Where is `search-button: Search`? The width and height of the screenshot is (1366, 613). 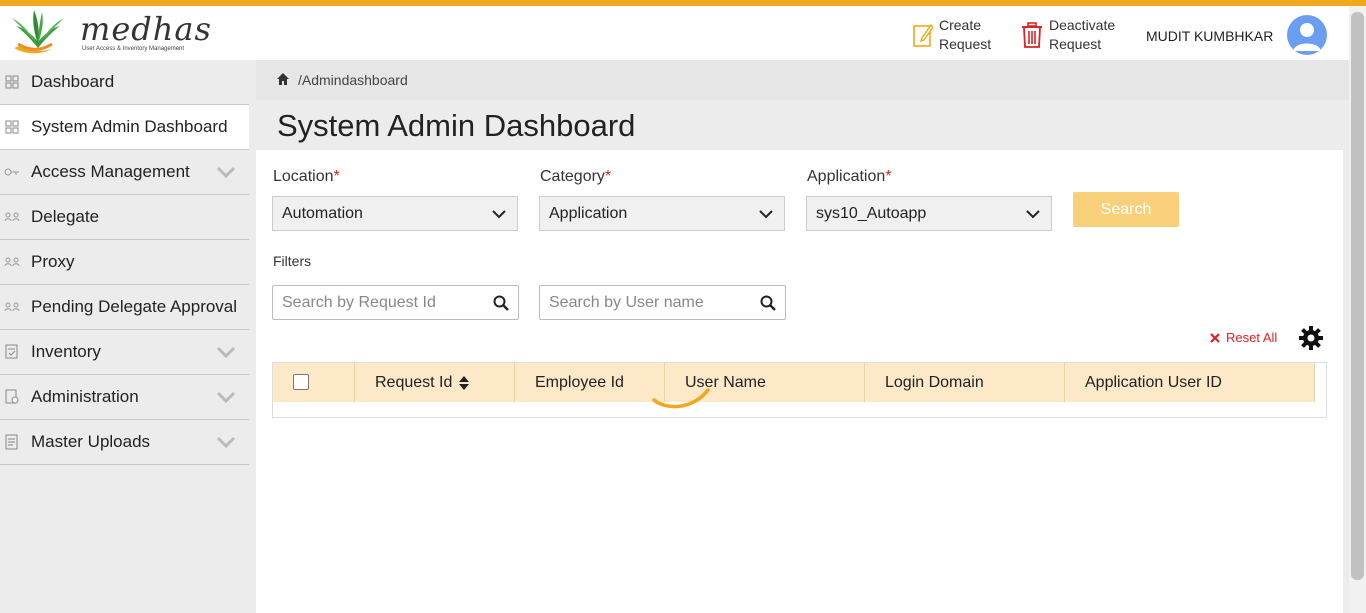
search-button: Search is located at coordinates (1126, 209).